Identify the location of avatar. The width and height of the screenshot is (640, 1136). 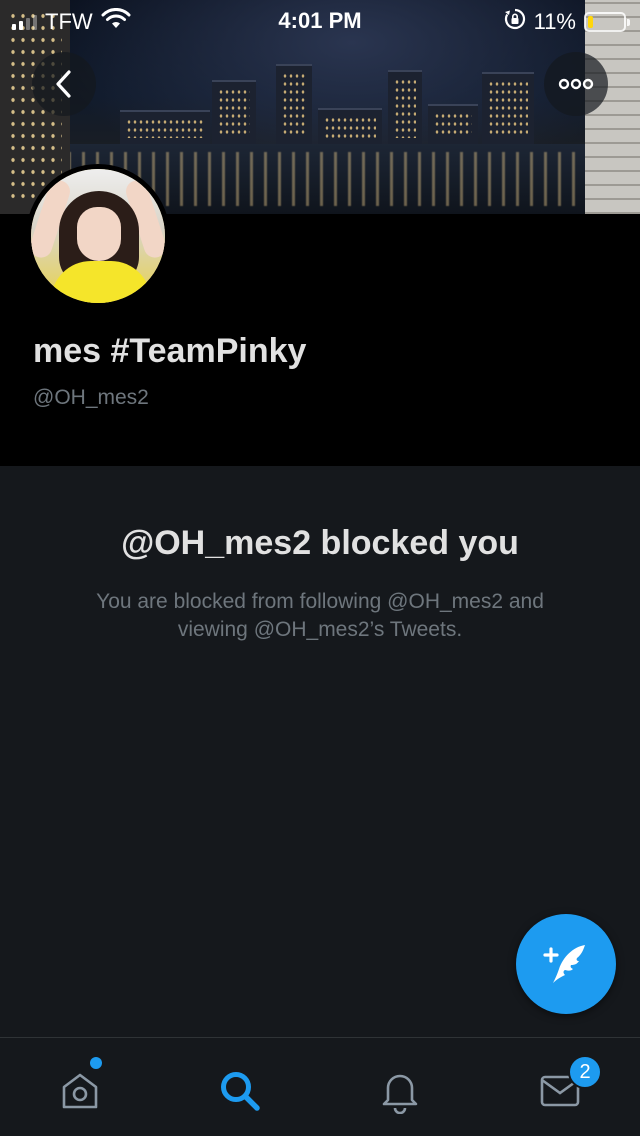
(98, 236).